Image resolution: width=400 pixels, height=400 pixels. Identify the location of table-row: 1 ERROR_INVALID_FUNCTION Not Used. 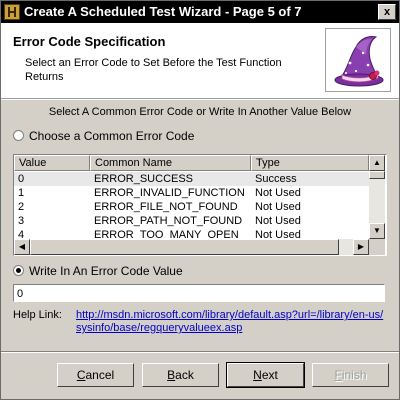
(191, 193).